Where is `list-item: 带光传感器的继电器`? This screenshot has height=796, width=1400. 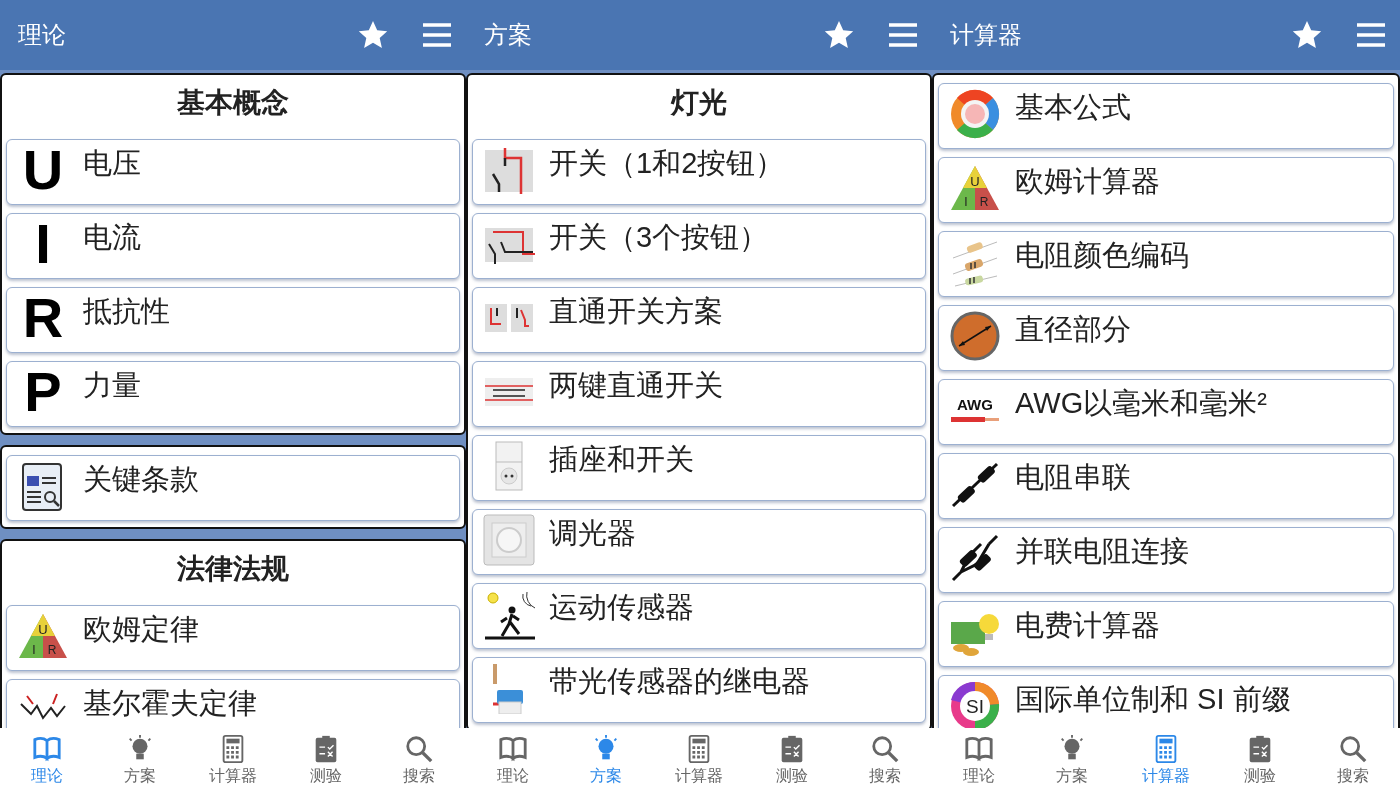 list-item: 带光传感器的继电器 is located at coordinates (699, 690).